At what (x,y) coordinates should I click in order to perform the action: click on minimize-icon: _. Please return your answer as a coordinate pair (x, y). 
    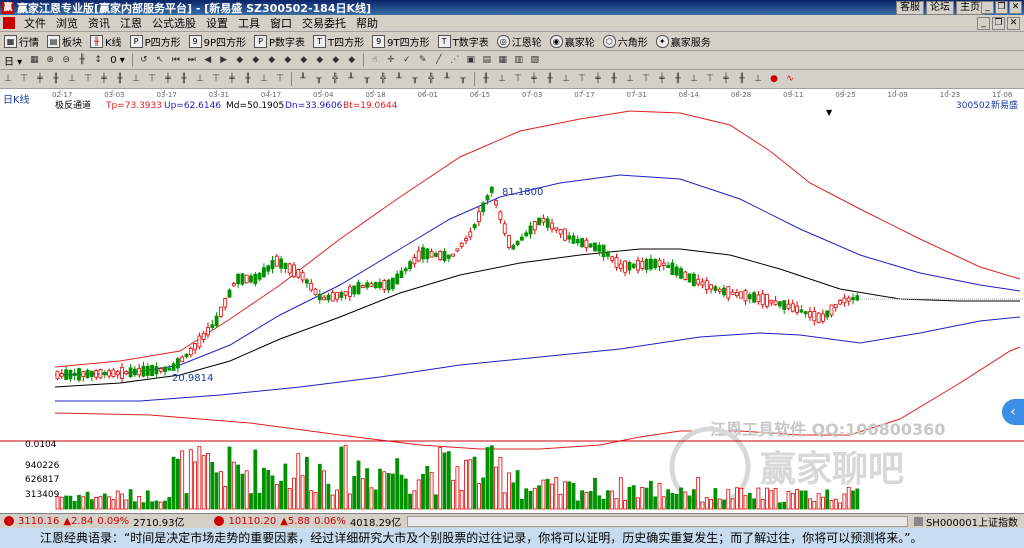
    Looking at the image, I should click on (987, 7).